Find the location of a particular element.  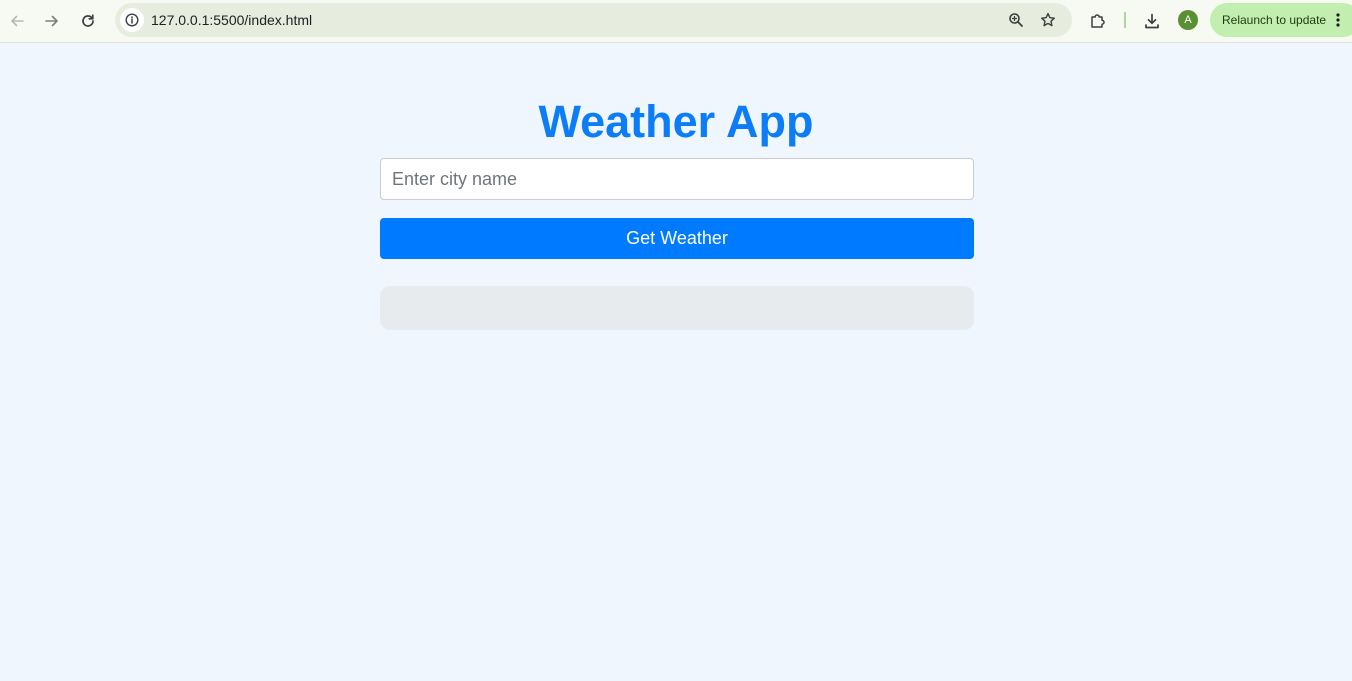

url-text: 127.0.0.1:5500/index.html is located at coordinates (231, 20).